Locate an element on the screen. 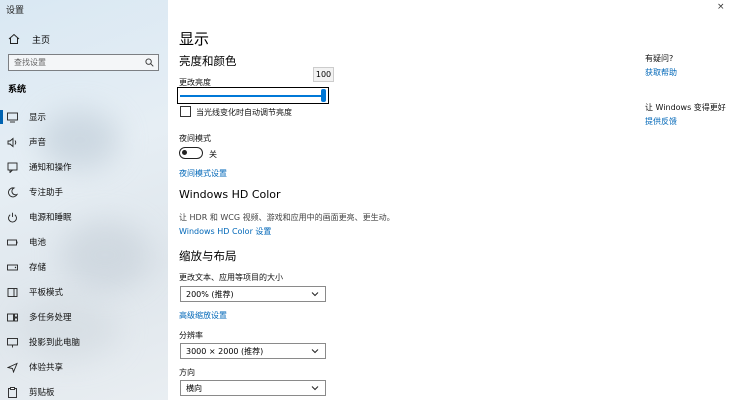  resolution-label: 分辨率 is located at coordinates (191, 335).